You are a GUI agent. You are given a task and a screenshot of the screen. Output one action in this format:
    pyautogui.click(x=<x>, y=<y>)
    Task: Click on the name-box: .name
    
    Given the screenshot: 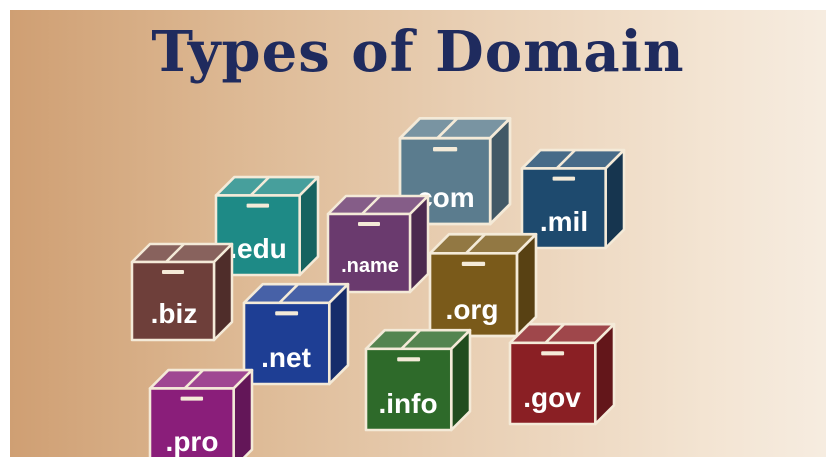 What is the action you would take?
    pyautogui.click(x=378, y=243)
    